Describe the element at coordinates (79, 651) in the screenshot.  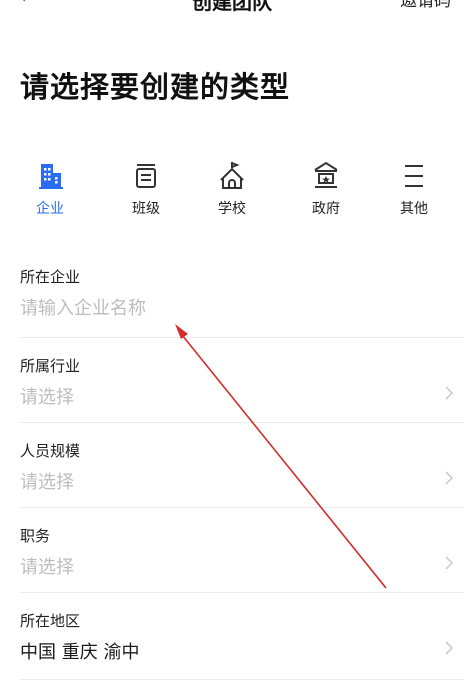
I see `region-select: 中国 重庆 渝中` at that location.